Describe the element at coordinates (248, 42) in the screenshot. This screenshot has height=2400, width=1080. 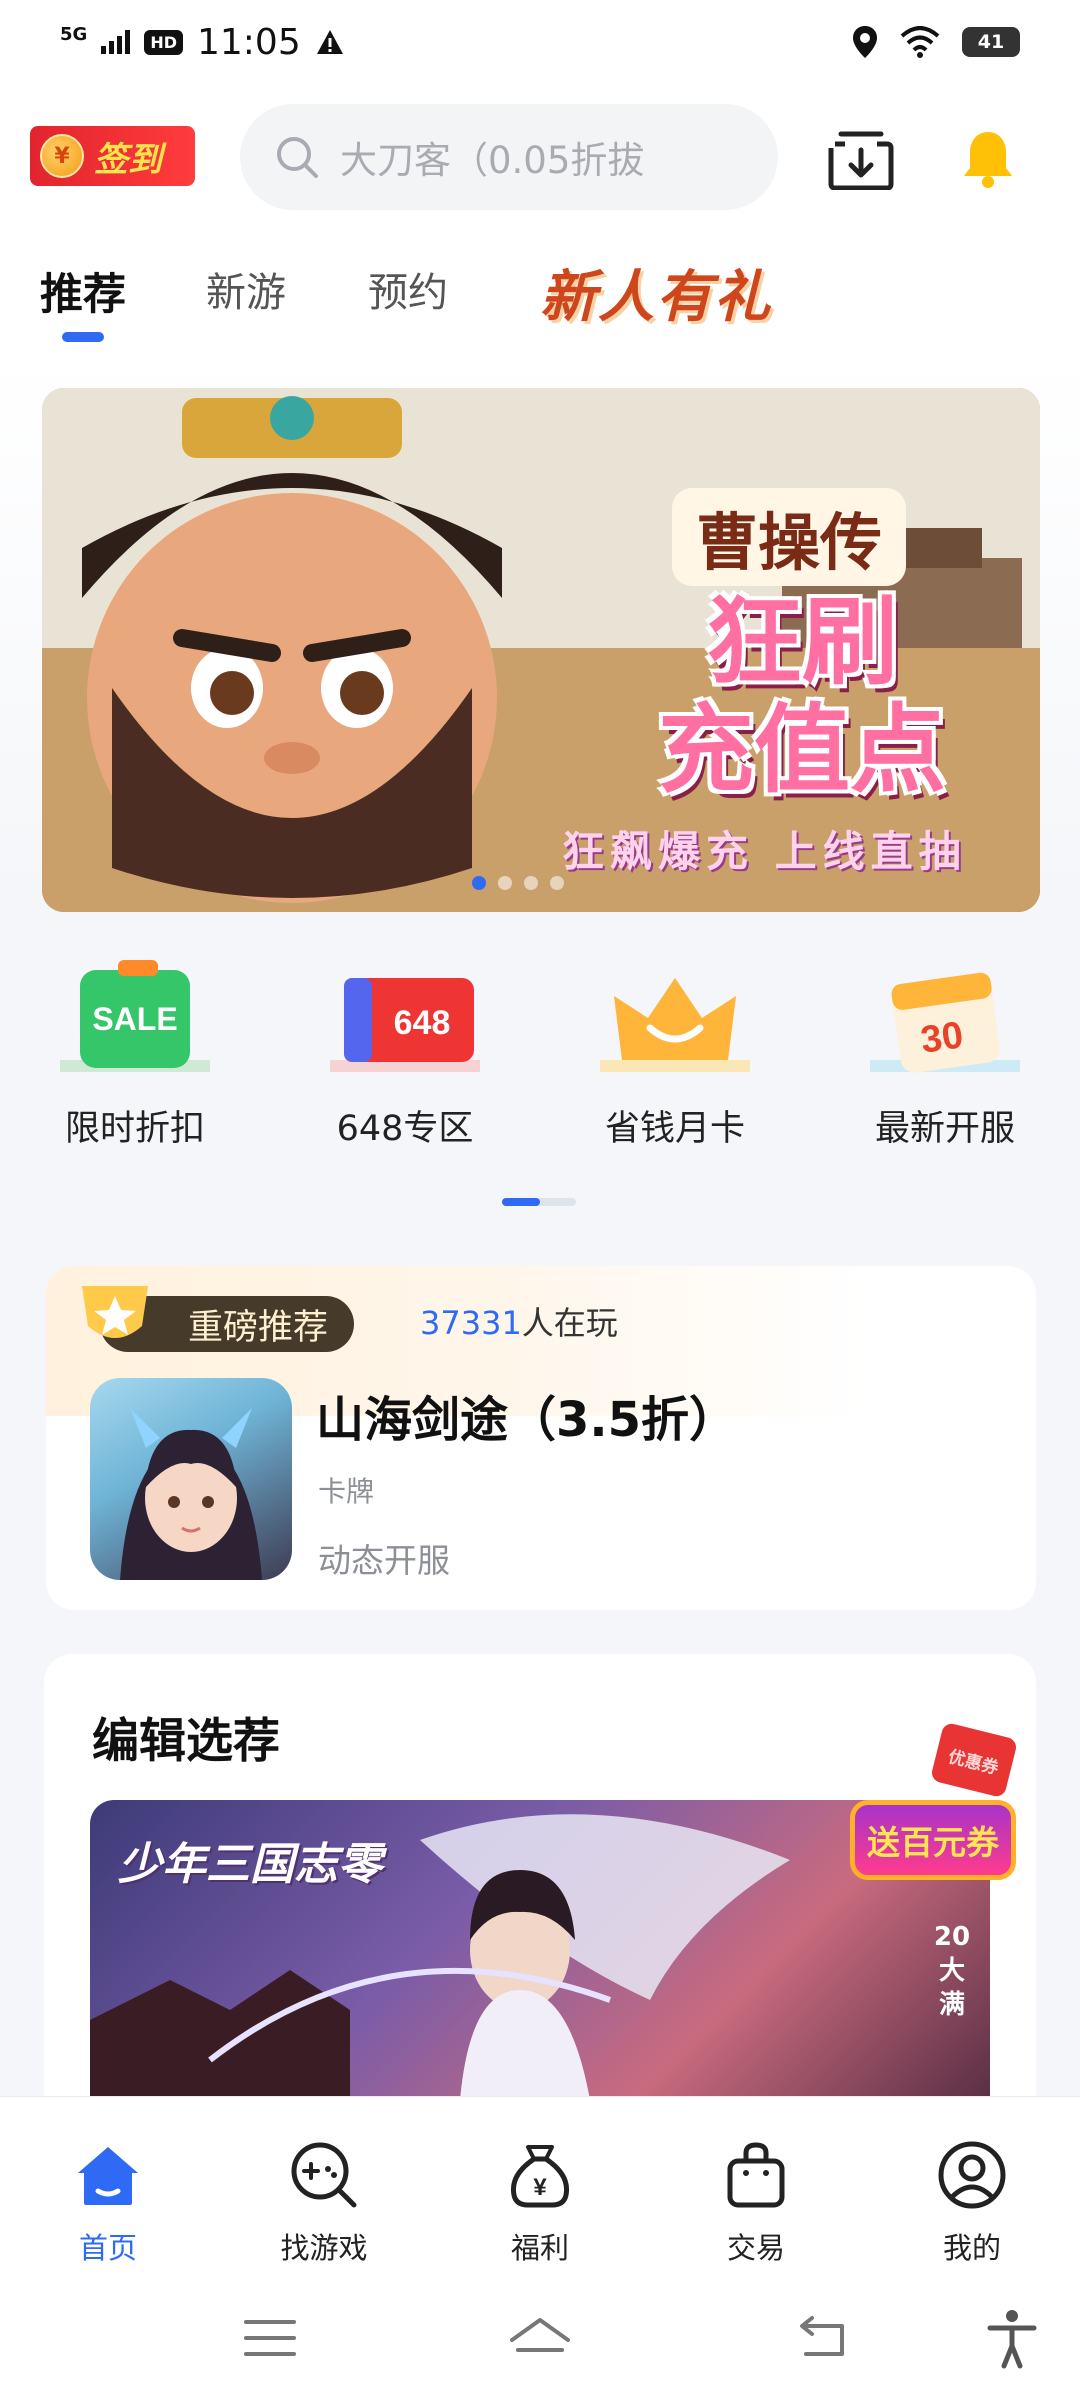
I see `clock: 11:05` at that location.